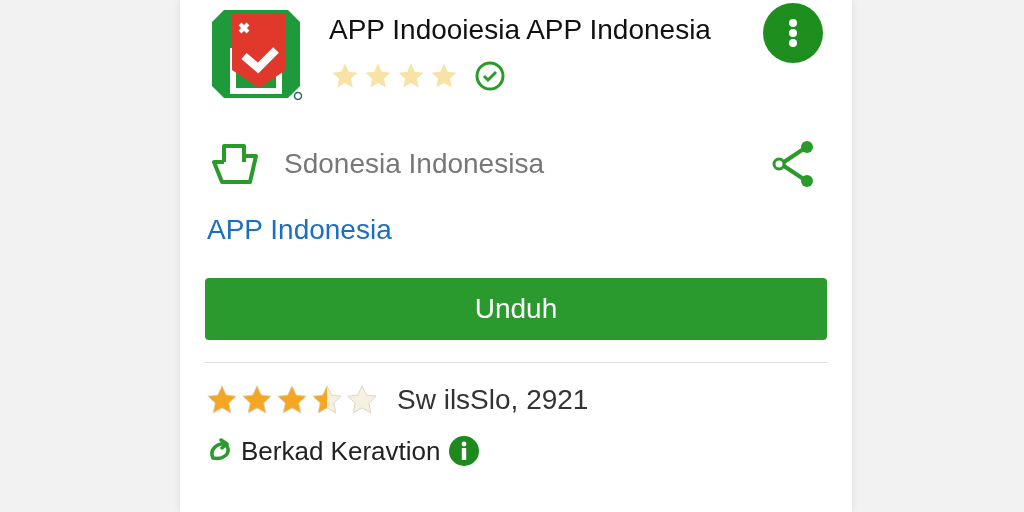 The image size is (1024, 512). I want to click on more-vertical-icon, so click(793, 33).